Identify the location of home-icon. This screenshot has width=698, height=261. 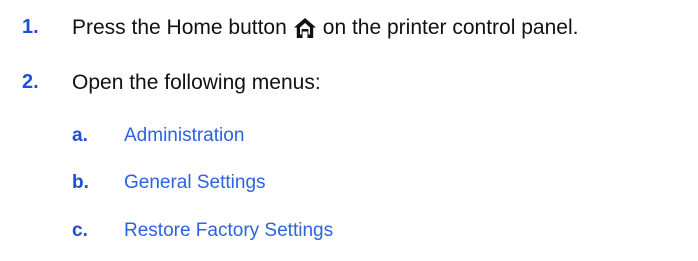
(305, 28).